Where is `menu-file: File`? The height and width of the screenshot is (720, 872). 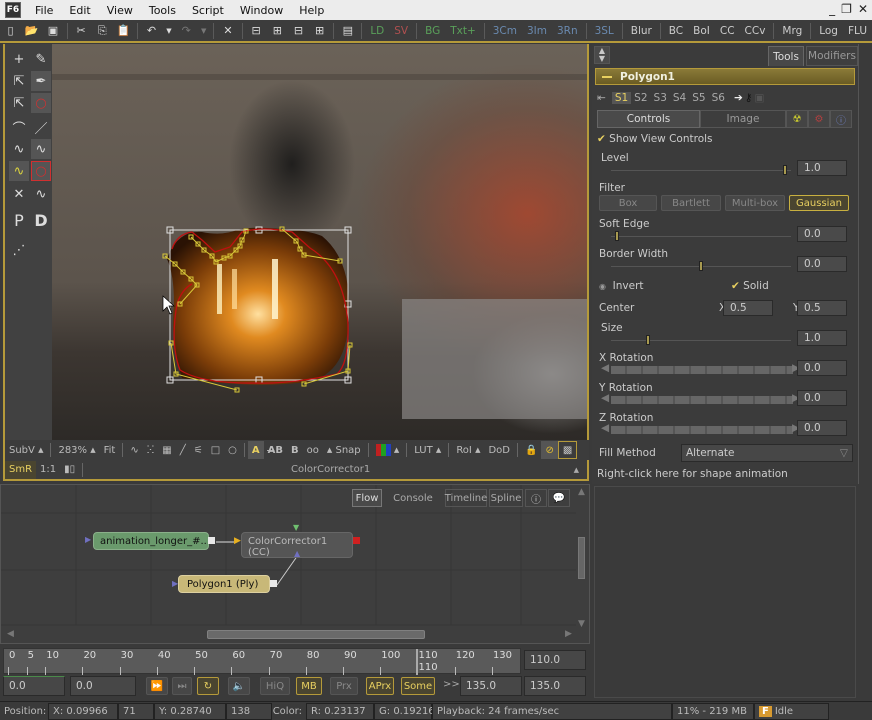
menu-file: File is located at coordinates (44, 10).